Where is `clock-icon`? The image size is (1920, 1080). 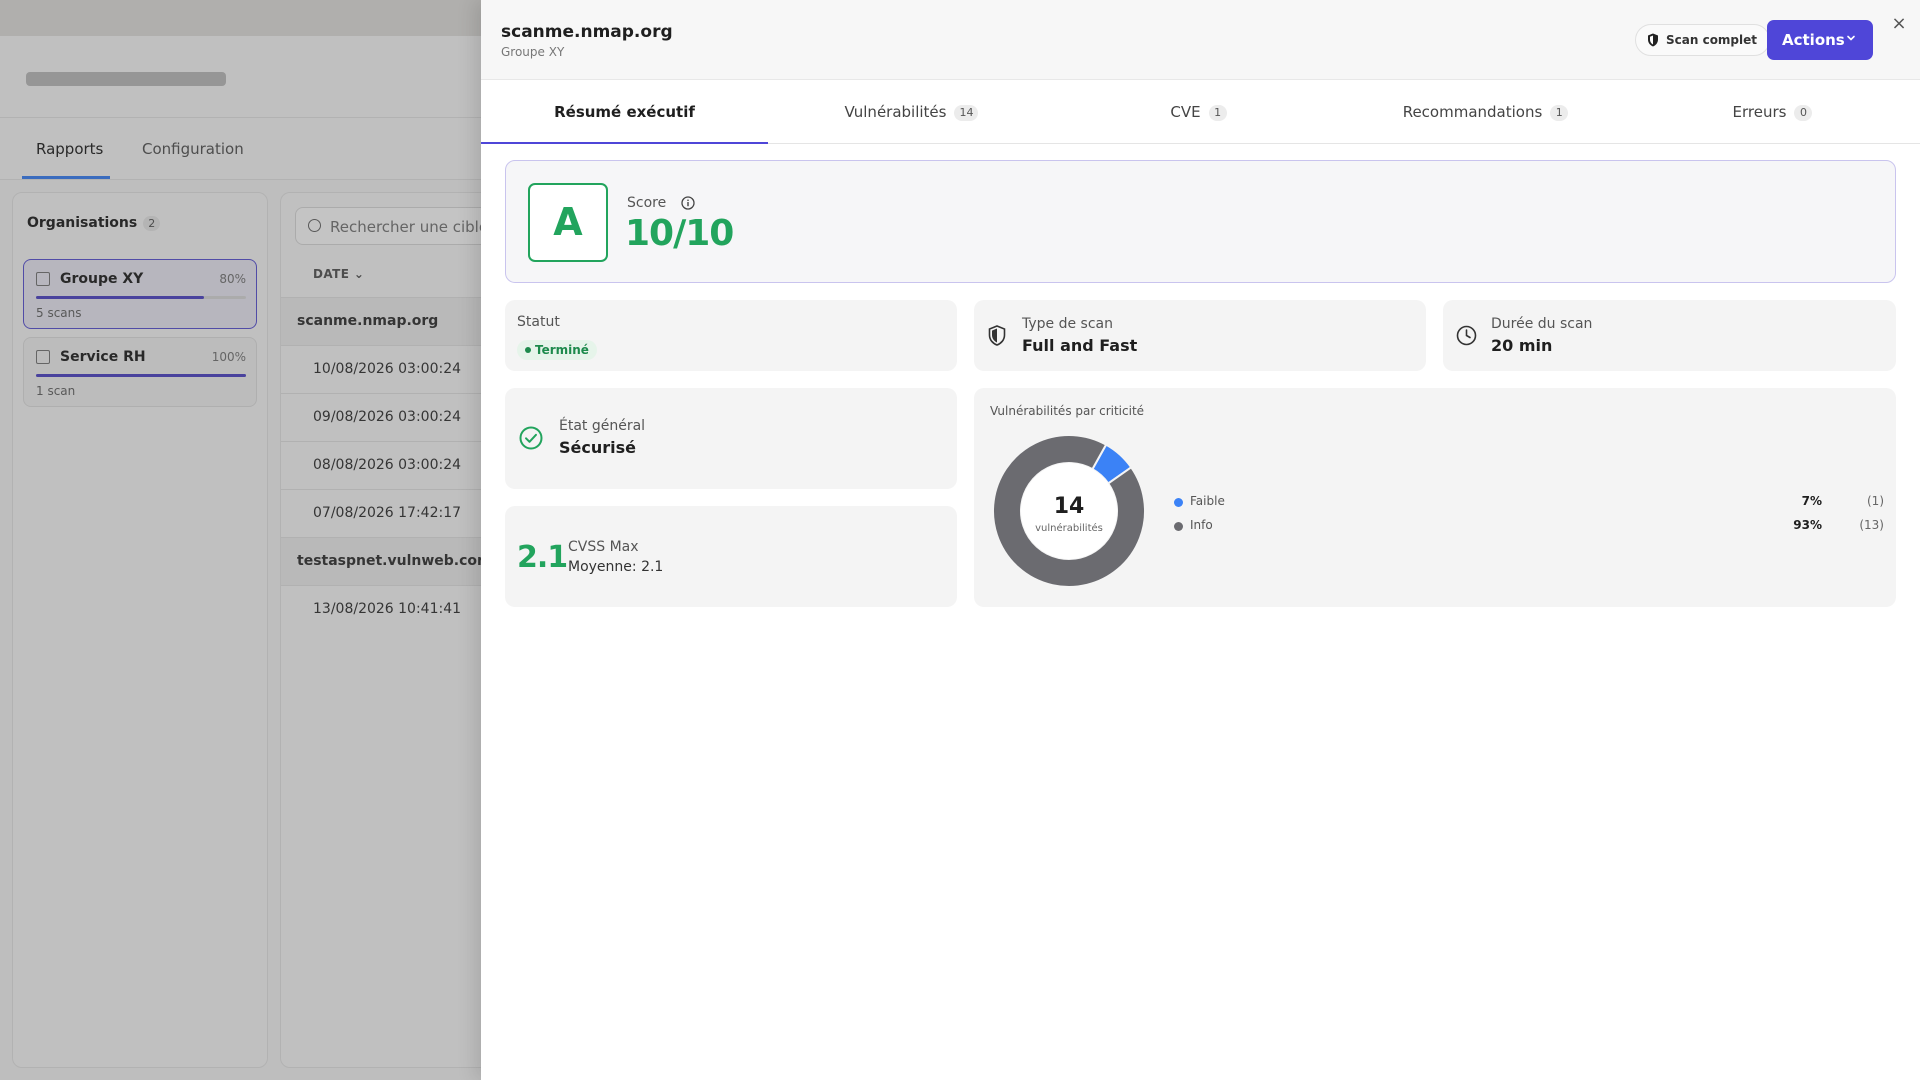 clock-icon is located at coordinates (1466, 335).